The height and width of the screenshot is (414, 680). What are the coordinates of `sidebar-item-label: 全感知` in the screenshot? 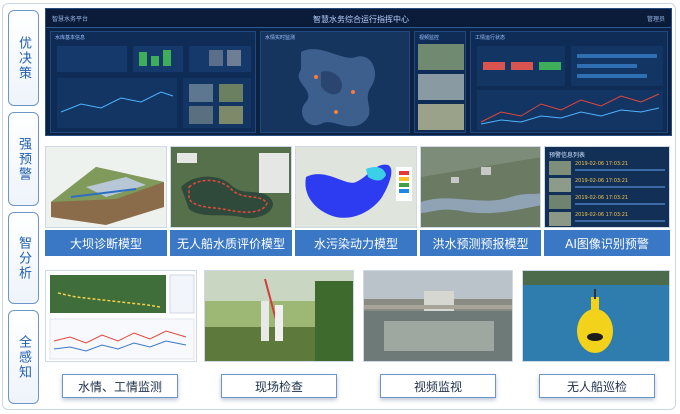 It's located at (23, 357).